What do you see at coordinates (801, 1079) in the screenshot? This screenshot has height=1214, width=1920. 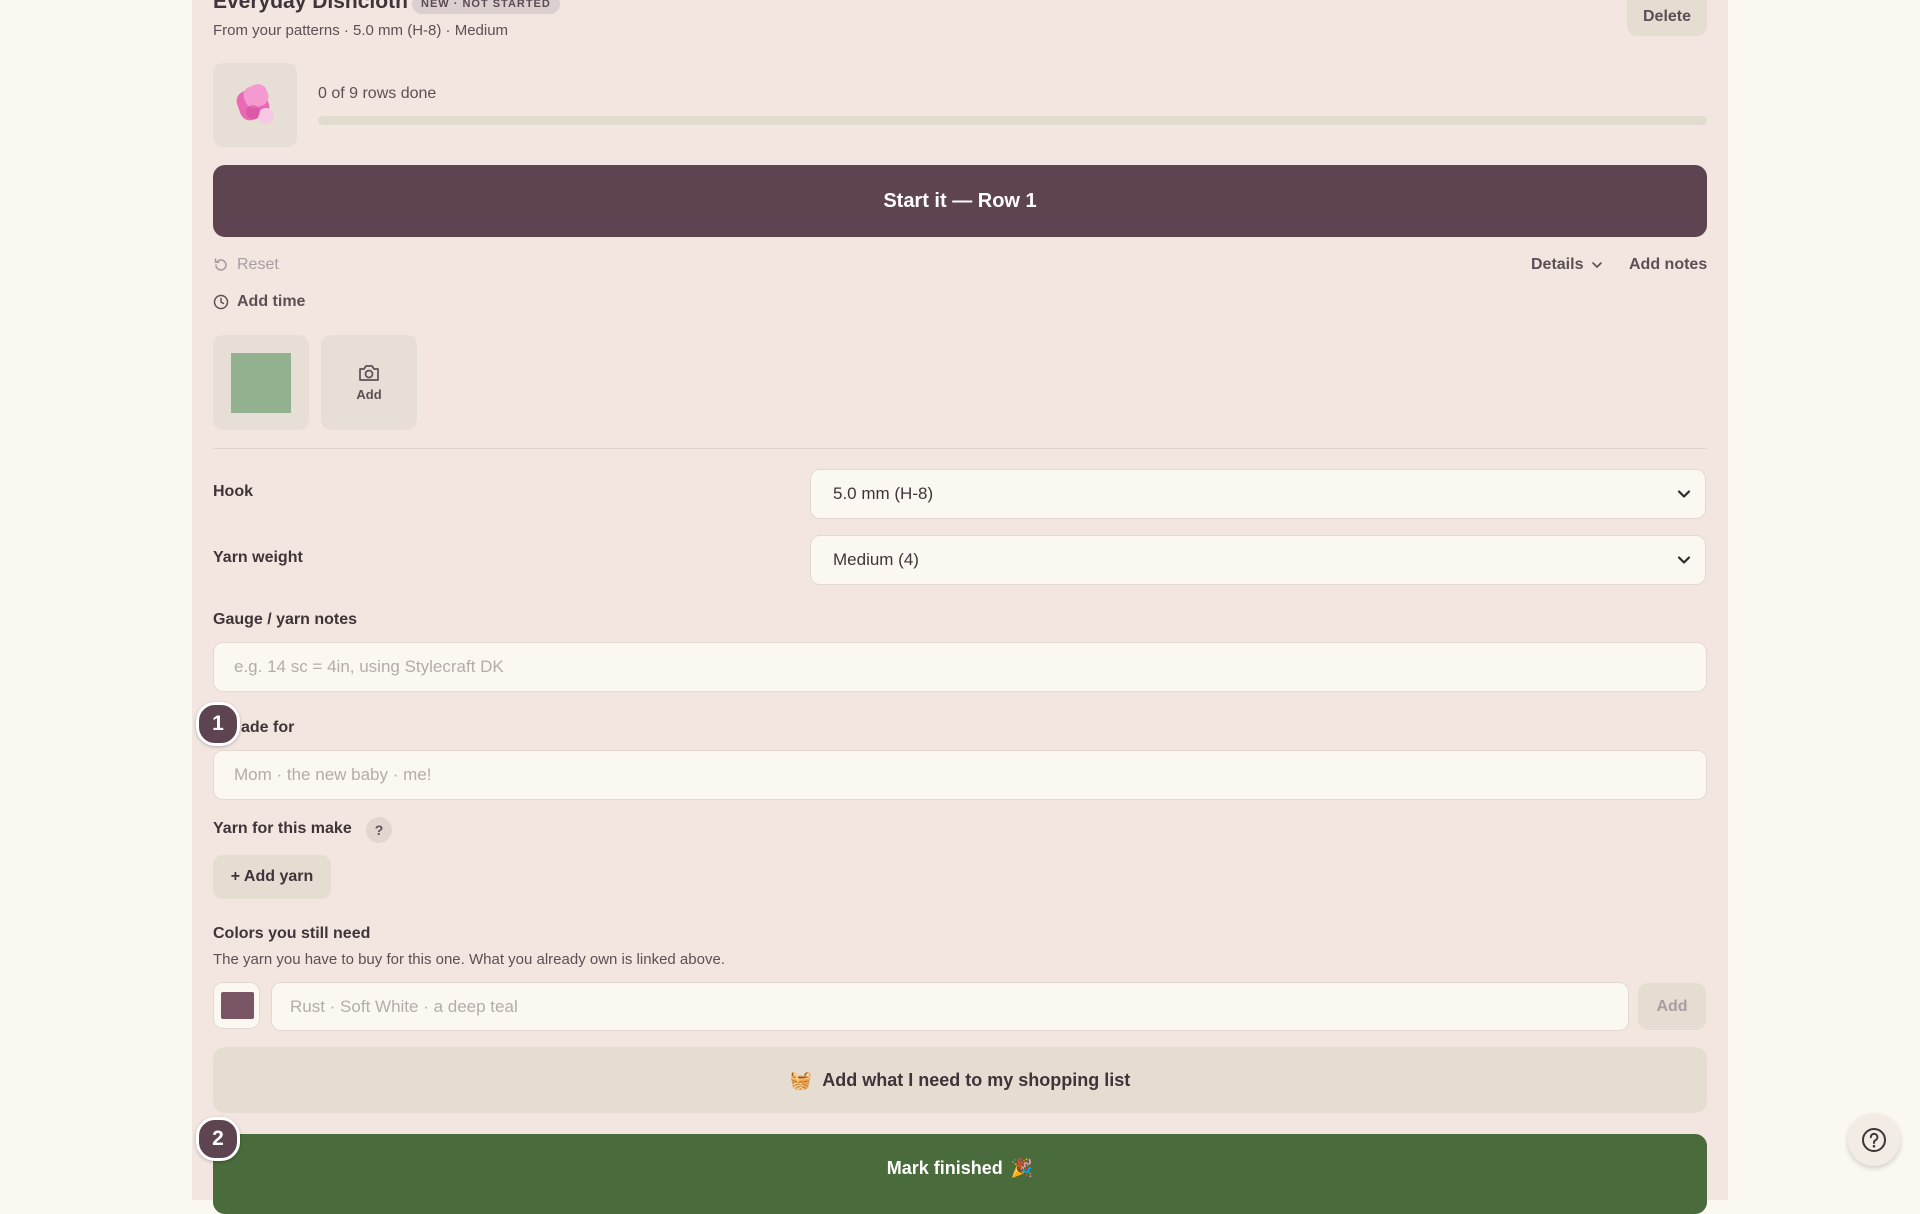 I see `basket-icon: 🧺` at bounding box center [801, 1079].